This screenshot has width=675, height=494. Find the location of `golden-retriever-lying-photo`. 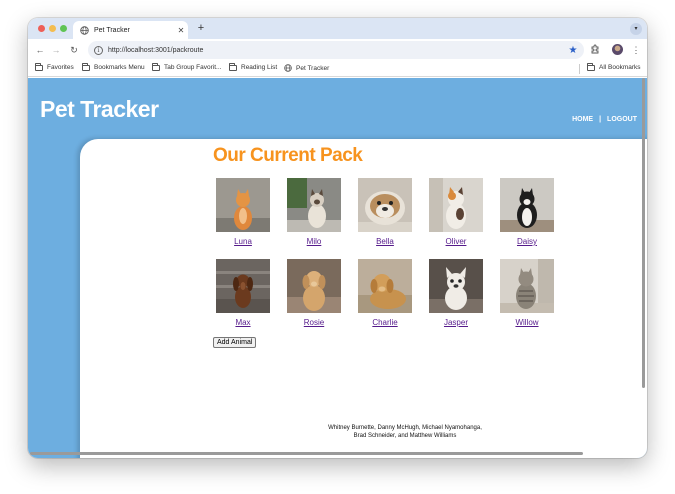

golden-retriever-lying-photo is located at coordinates (385, 286).